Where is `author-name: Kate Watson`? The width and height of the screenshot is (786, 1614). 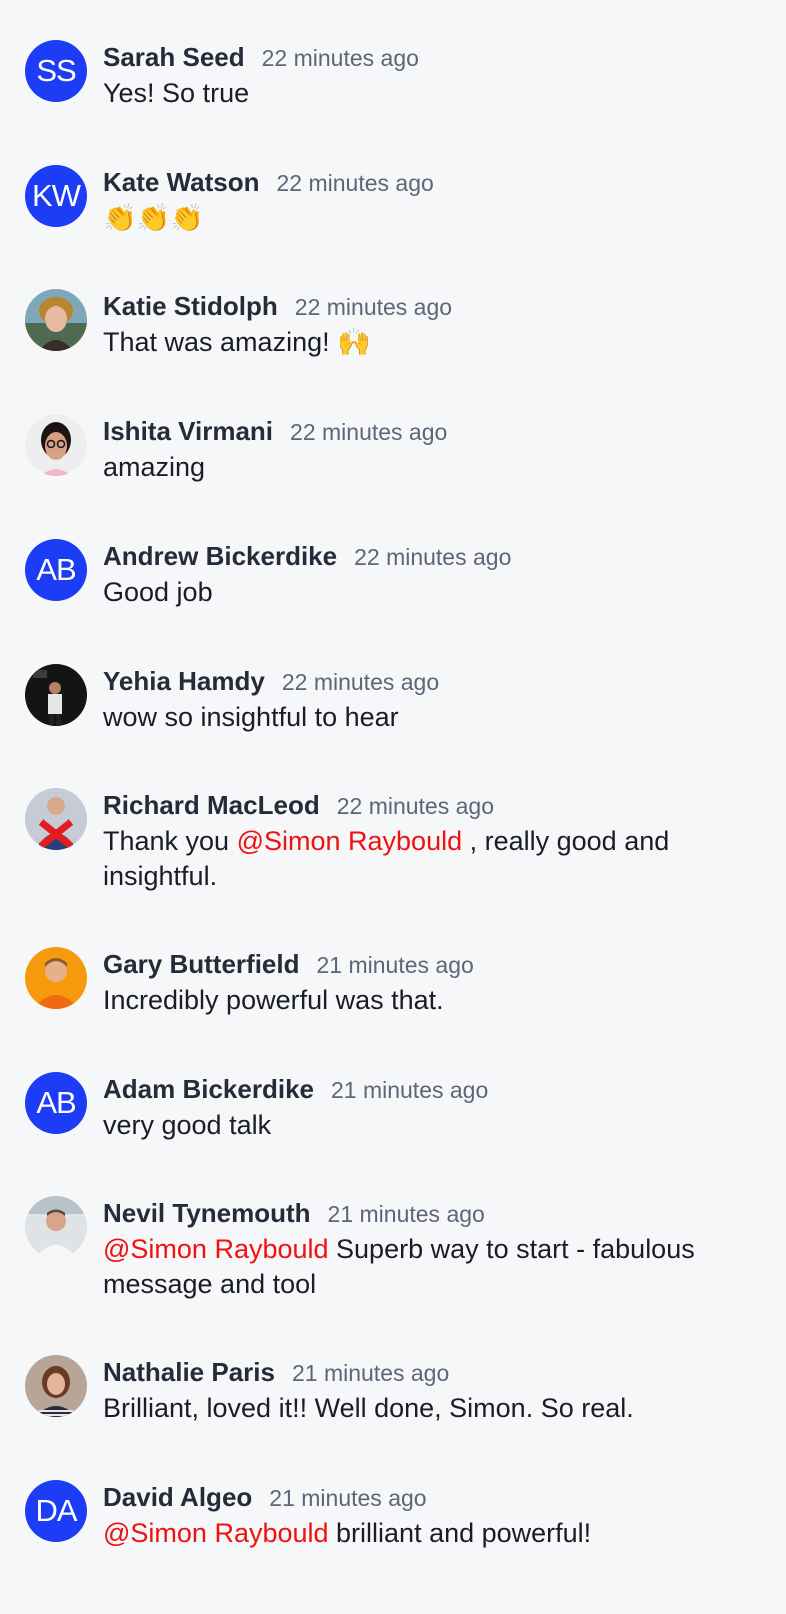
author-name: Kate Watson is located at coordinates (181, 182).